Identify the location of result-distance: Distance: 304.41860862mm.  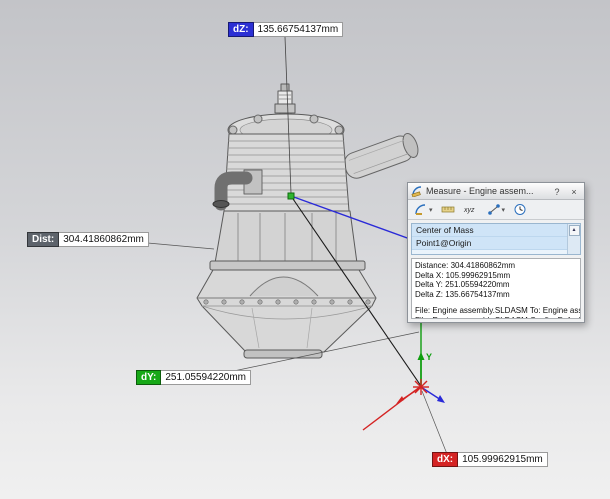
(465, 265).